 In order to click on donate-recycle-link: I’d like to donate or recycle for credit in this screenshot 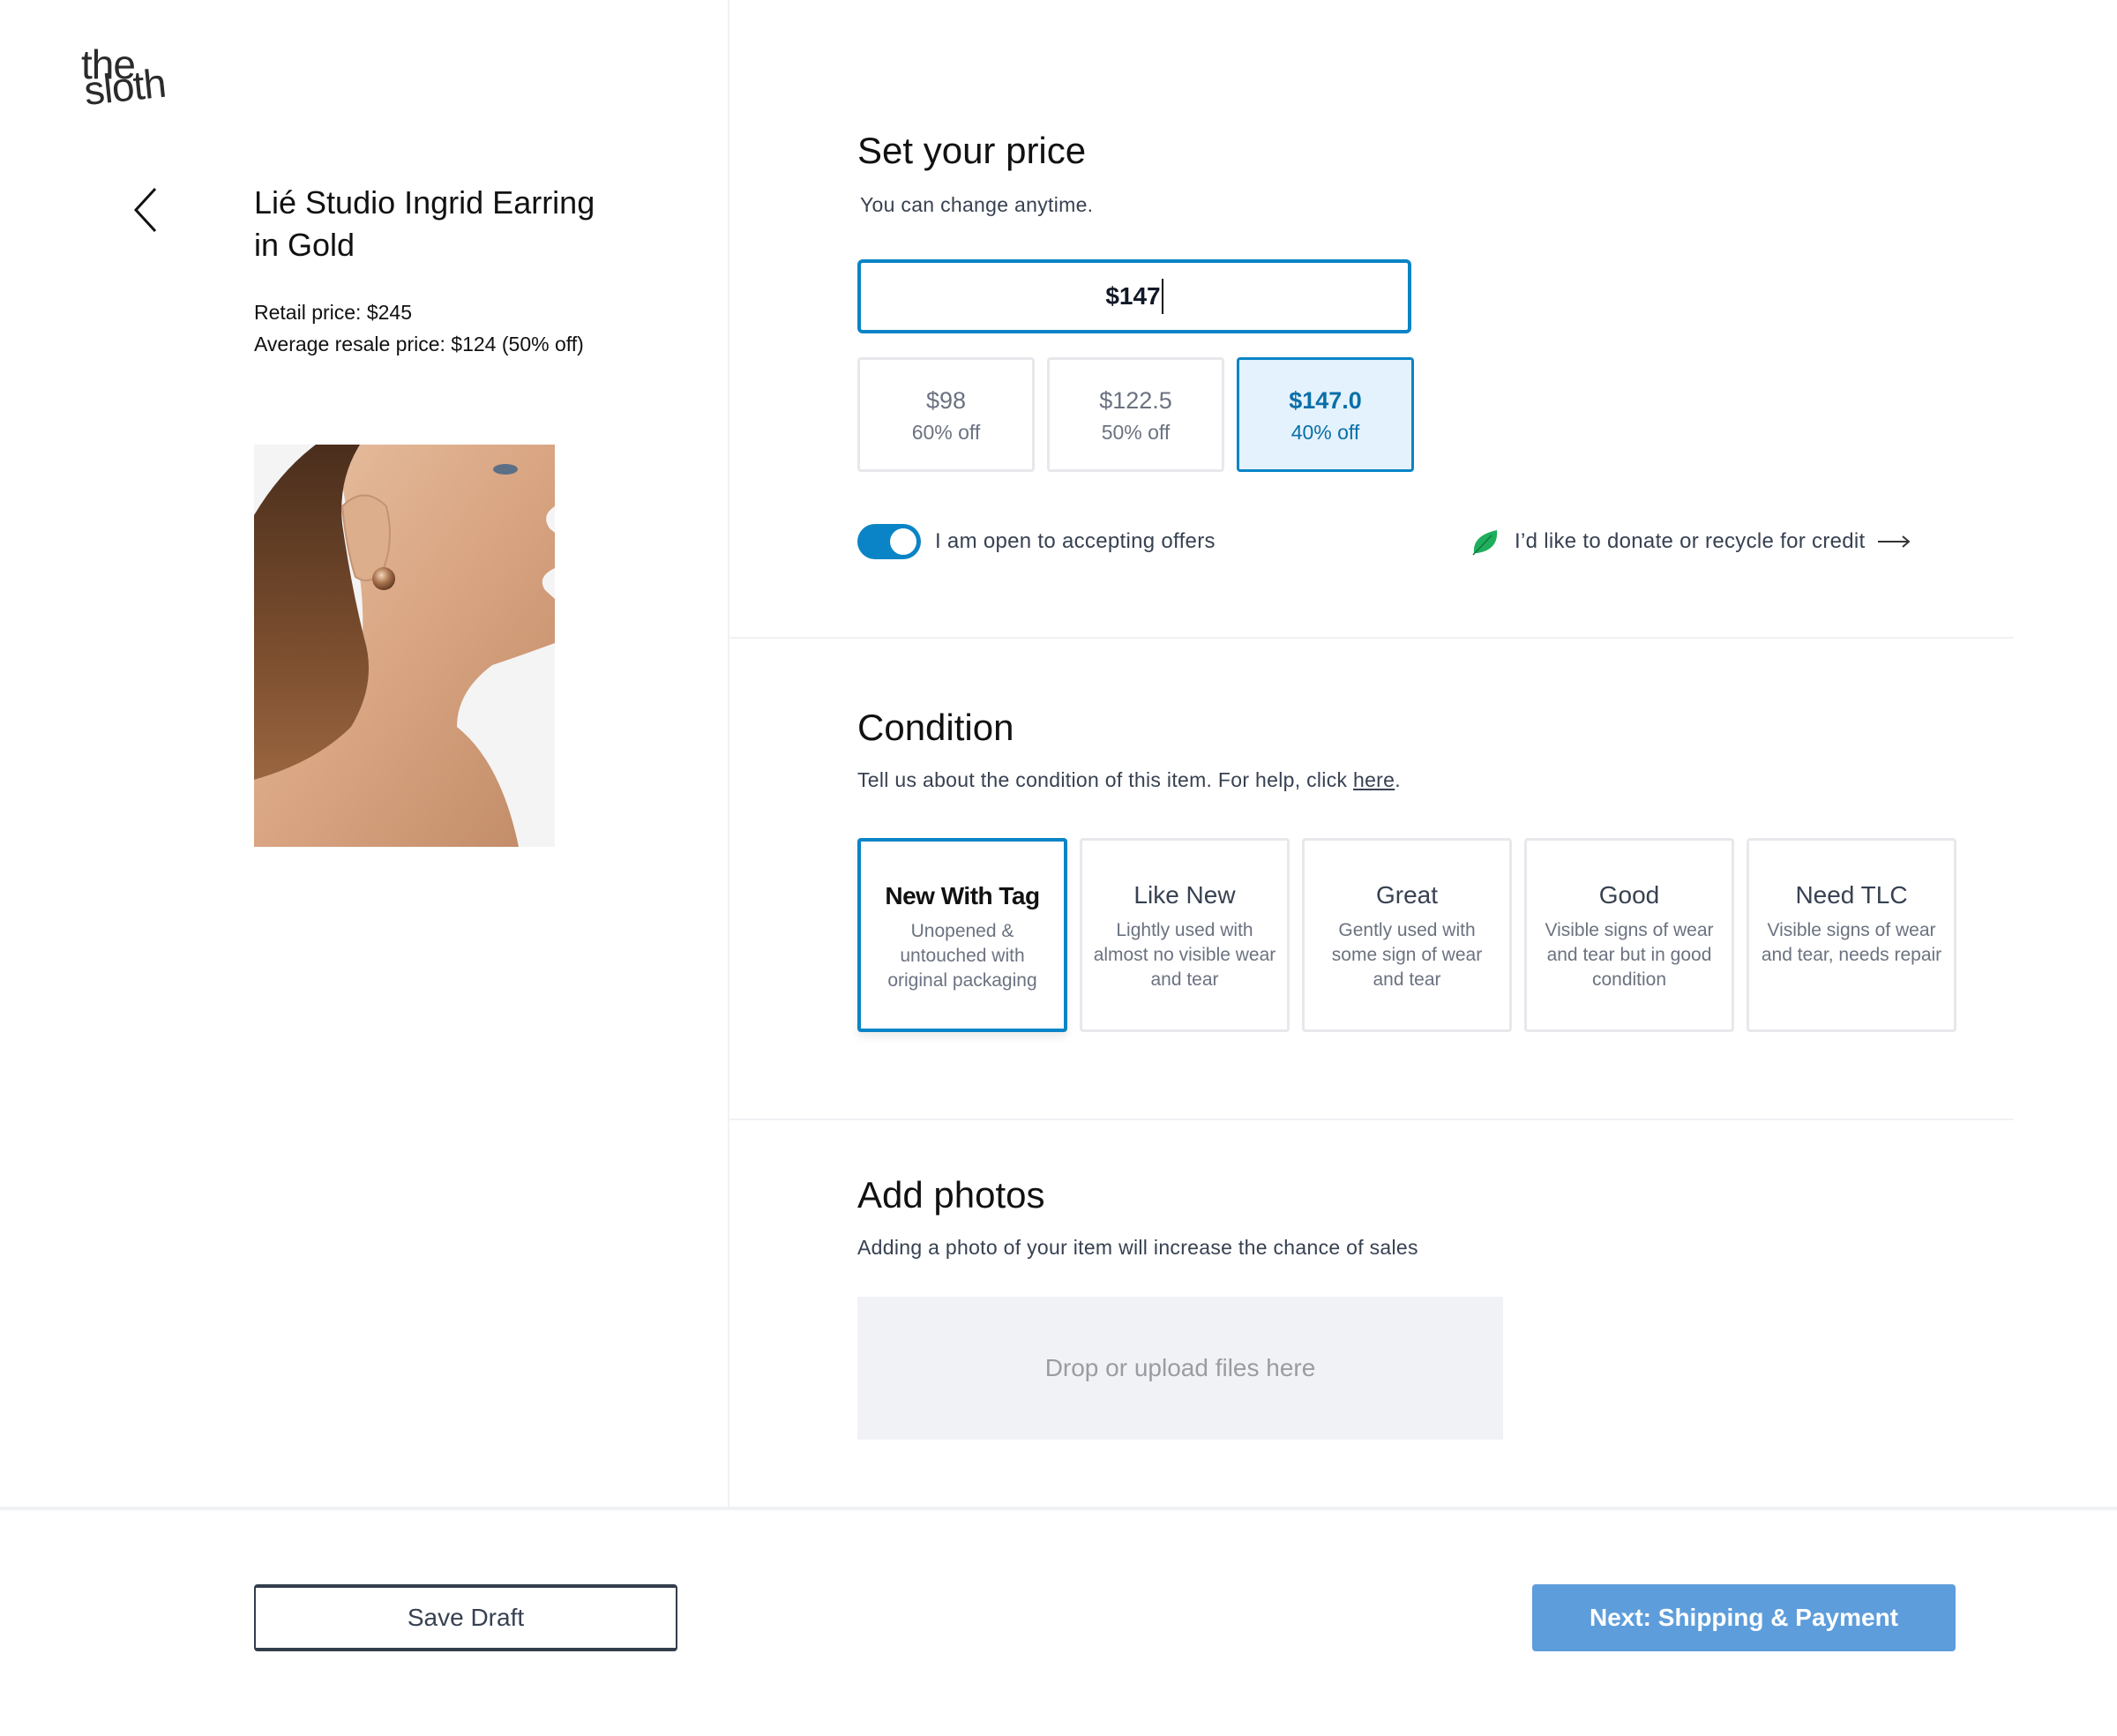, I will do `click(1690, 541)`.